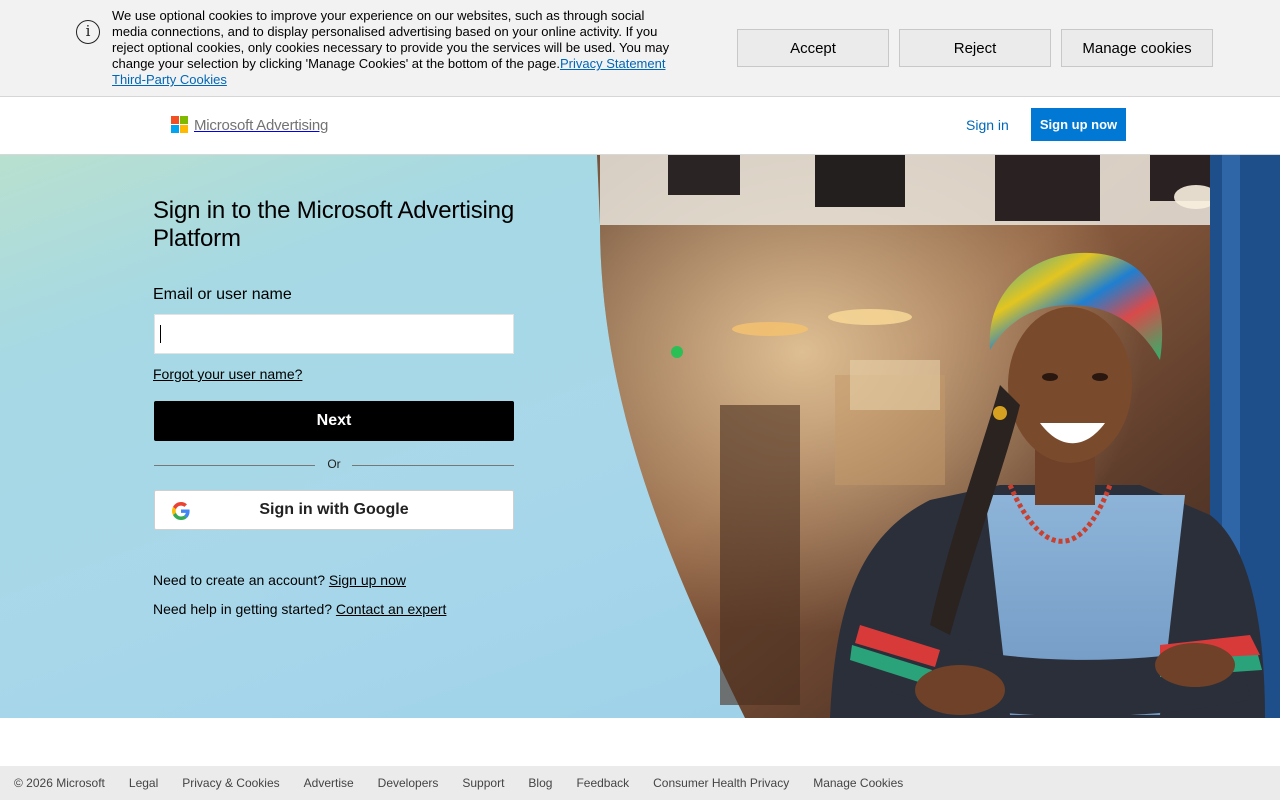  I want to click on or-label: Or, so click(334, 464).